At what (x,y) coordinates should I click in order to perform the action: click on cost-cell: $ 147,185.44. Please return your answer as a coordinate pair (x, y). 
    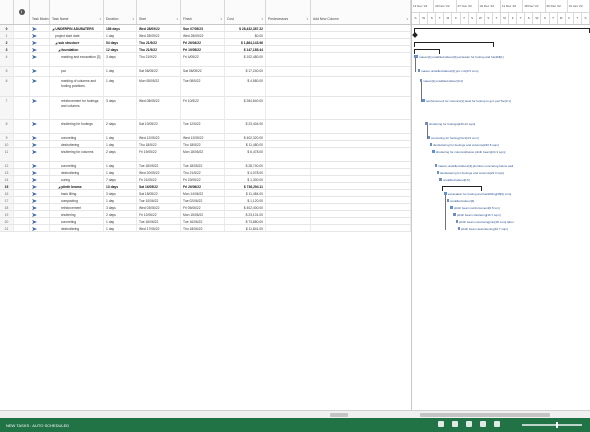
    Looking at the image, I should click on (245, 49).